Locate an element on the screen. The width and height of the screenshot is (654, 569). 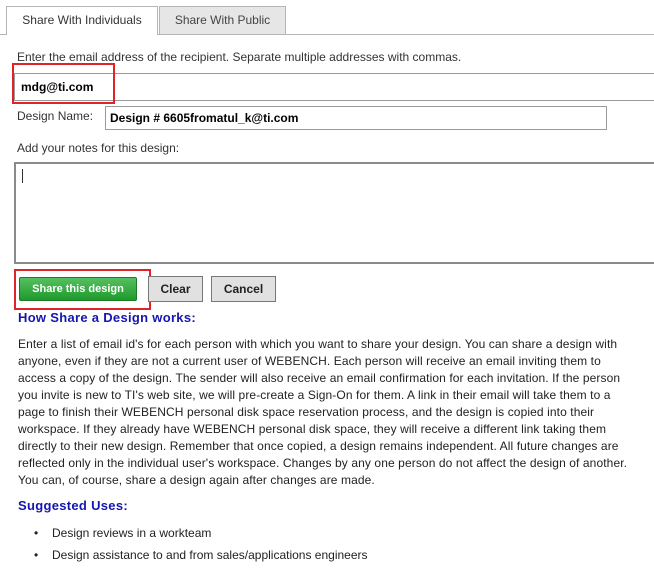
tab-share-individuals: Share With Individuals is located at coordinates (82, 20).